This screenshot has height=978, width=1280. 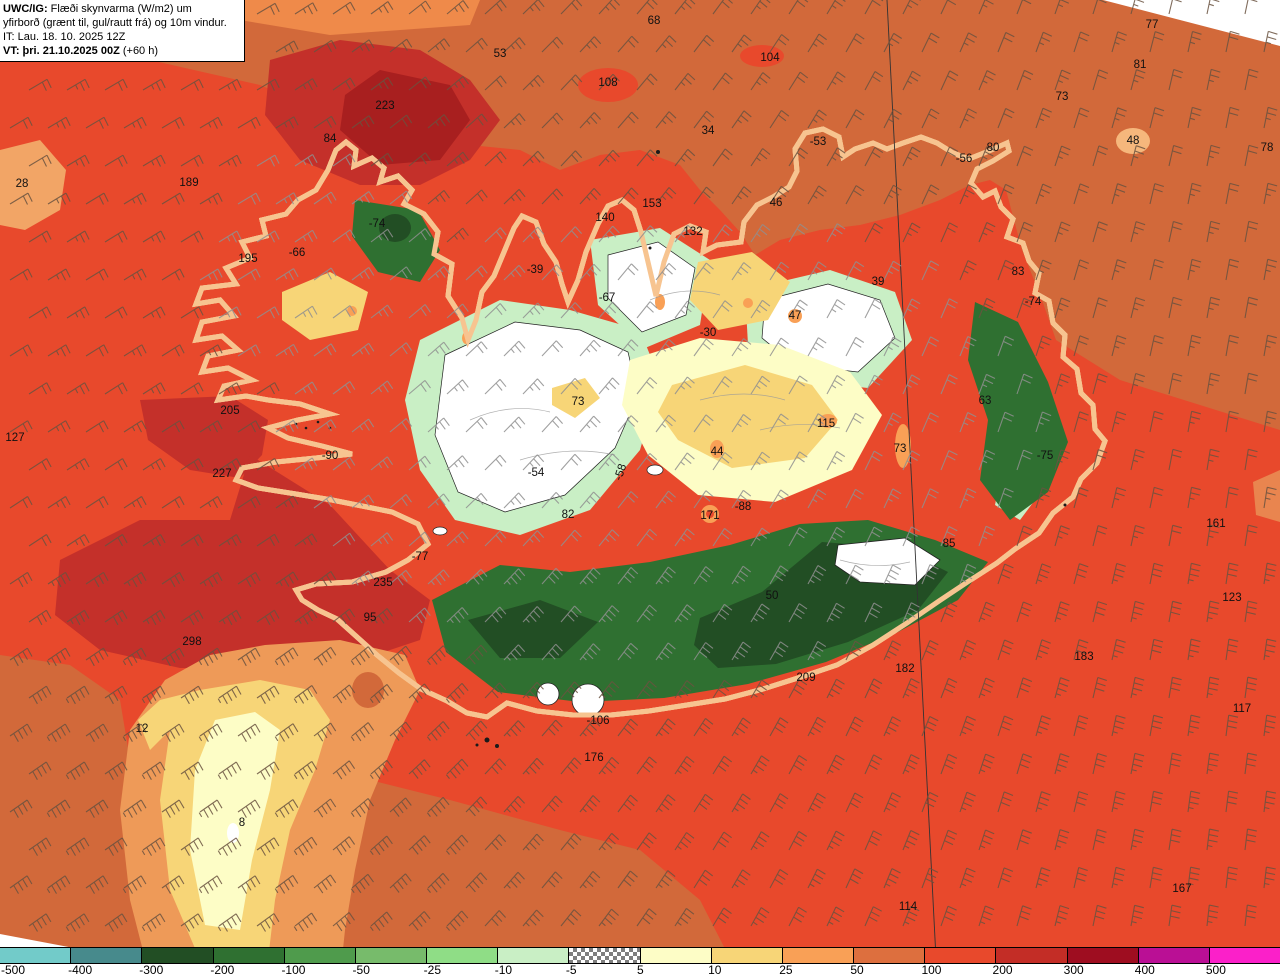 I want to click on map-value-label: 183, so click(x=1083, y=657).